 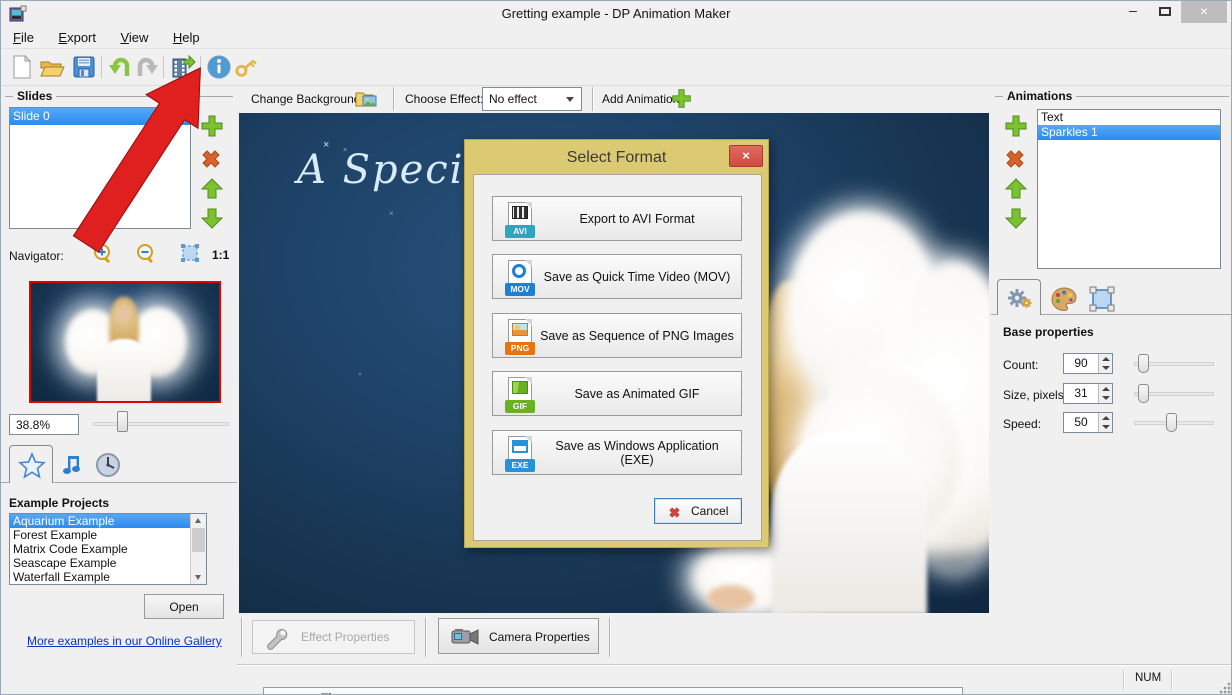 I want to click on example-project-item: Seascape Example, so click(x=108, y=563).